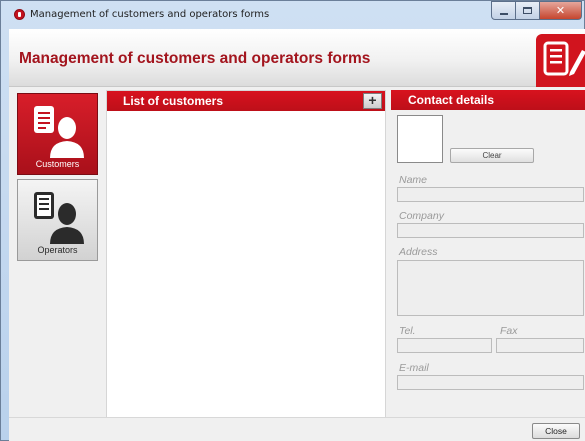 The width and height of the screenshot is (585, 441). What do you see at coordinates (420, 139) in the screenshot?
I see `photo-box` at bounding box center [420, 139].